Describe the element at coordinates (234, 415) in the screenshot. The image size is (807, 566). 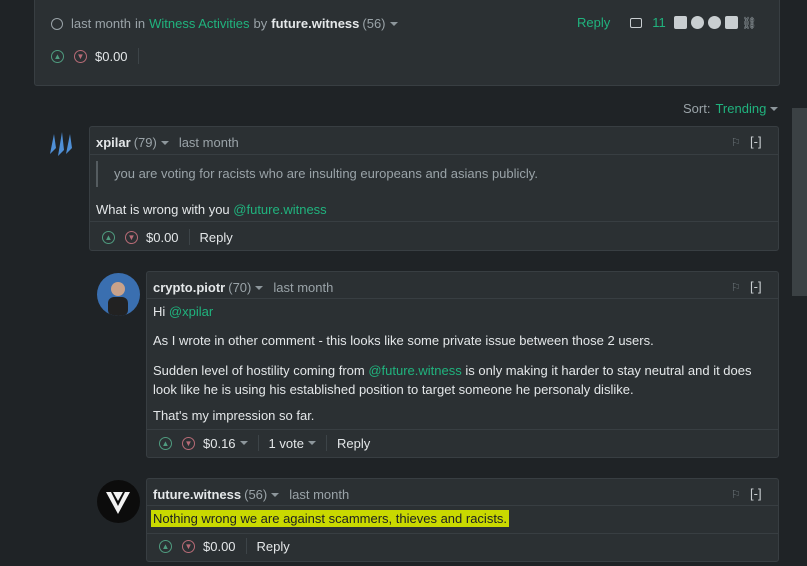
I see `paragraph-3: That's my impression so far.` at that location.